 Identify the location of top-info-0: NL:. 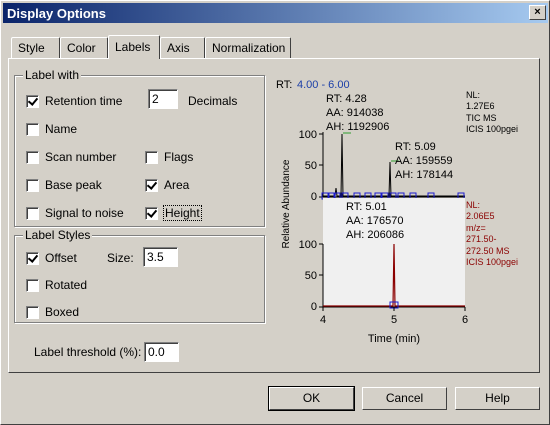
(473, 95).